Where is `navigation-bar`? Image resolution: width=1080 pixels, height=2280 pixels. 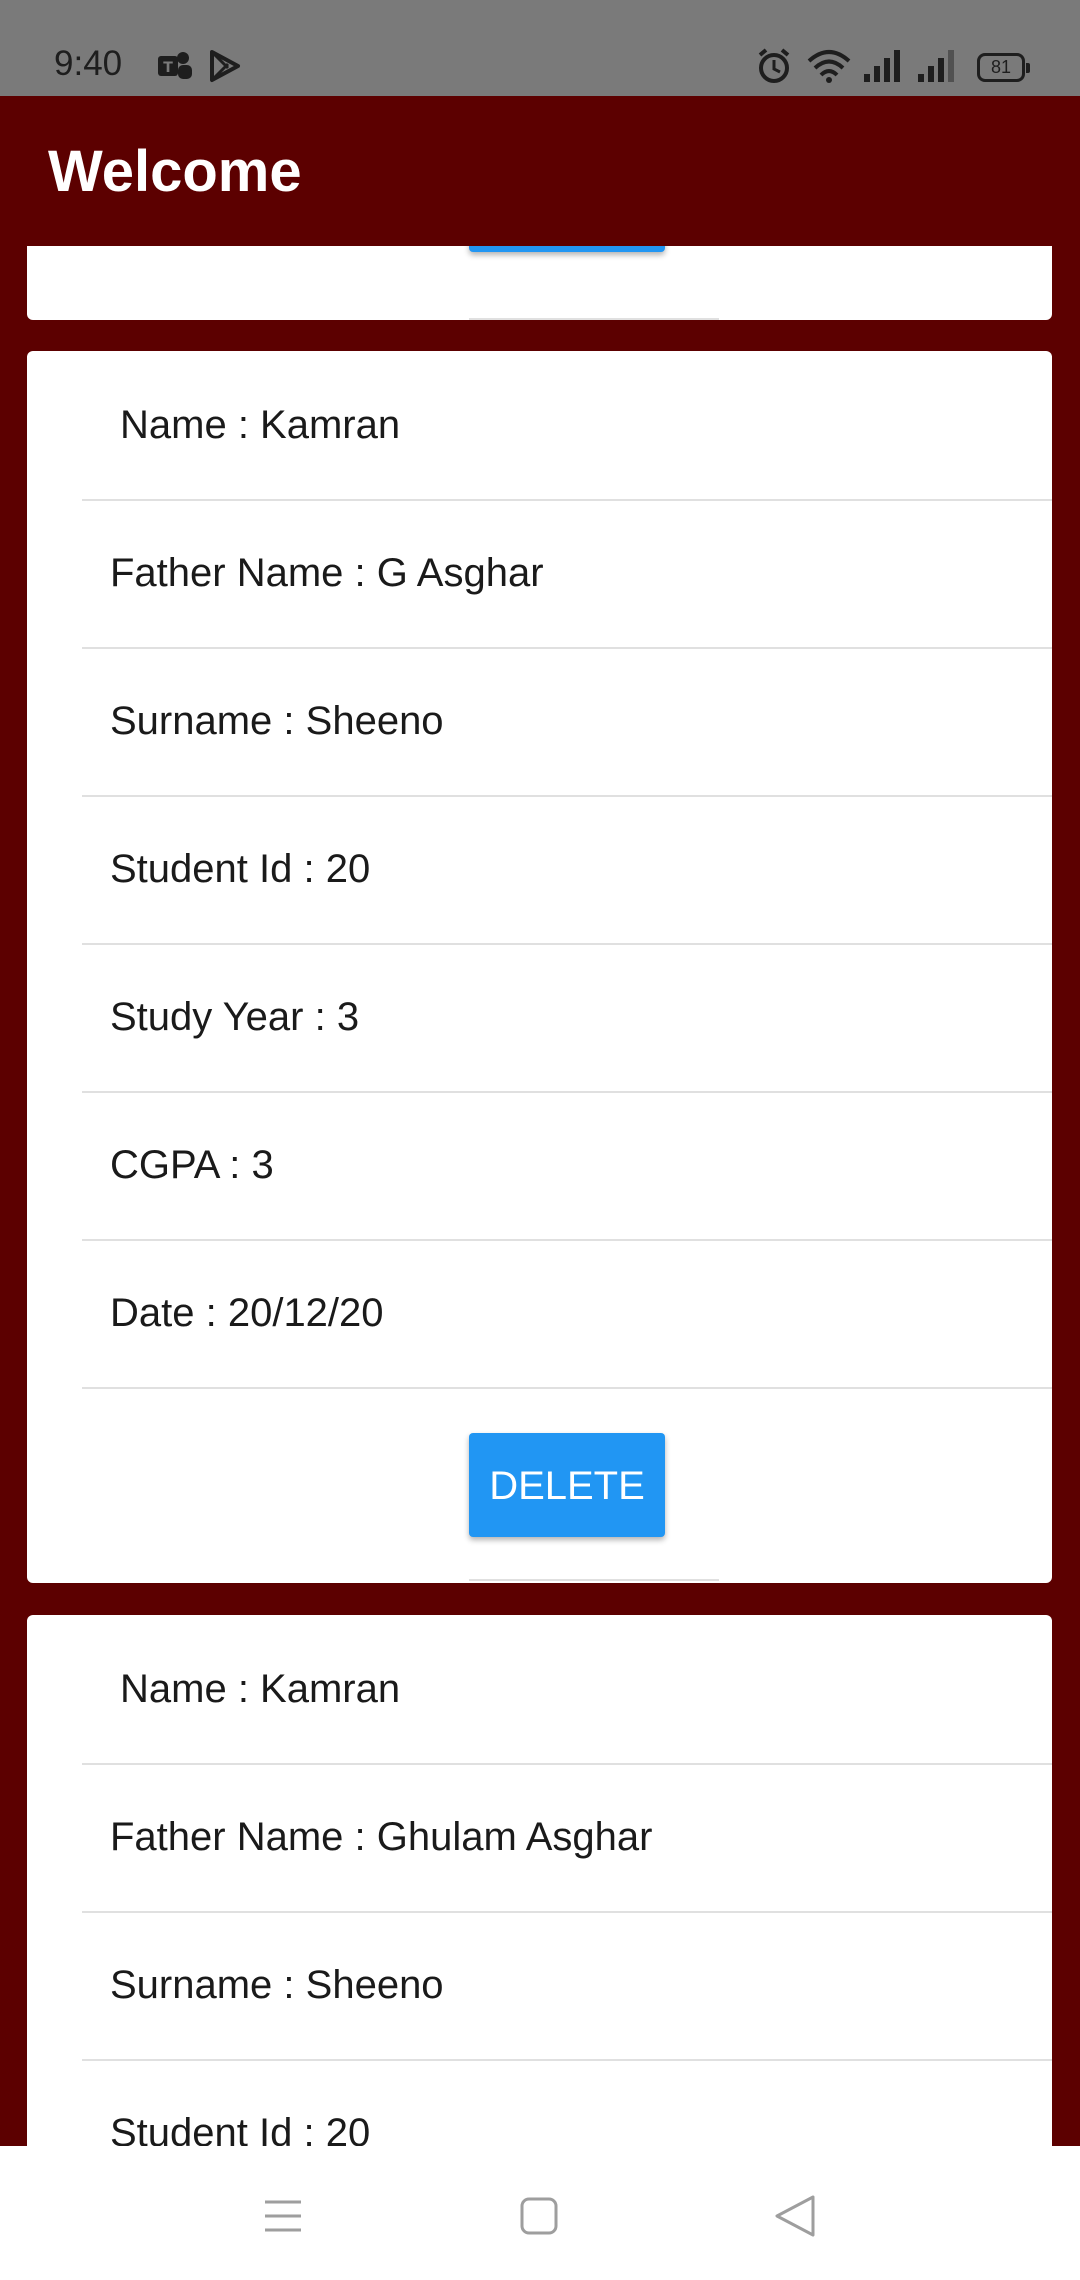
navigation-bar is located at coordinates (540, 2213).